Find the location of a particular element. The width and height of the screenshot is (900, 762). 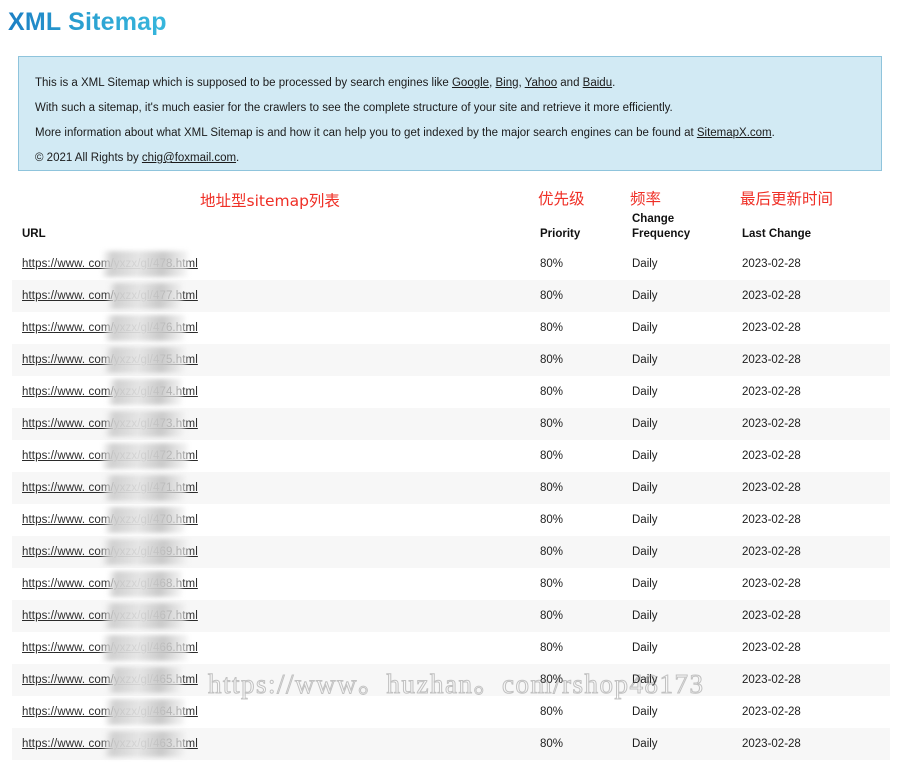

url-link: https://www. com/yxzx/gl/478.html is located at coordinates (110, 264).